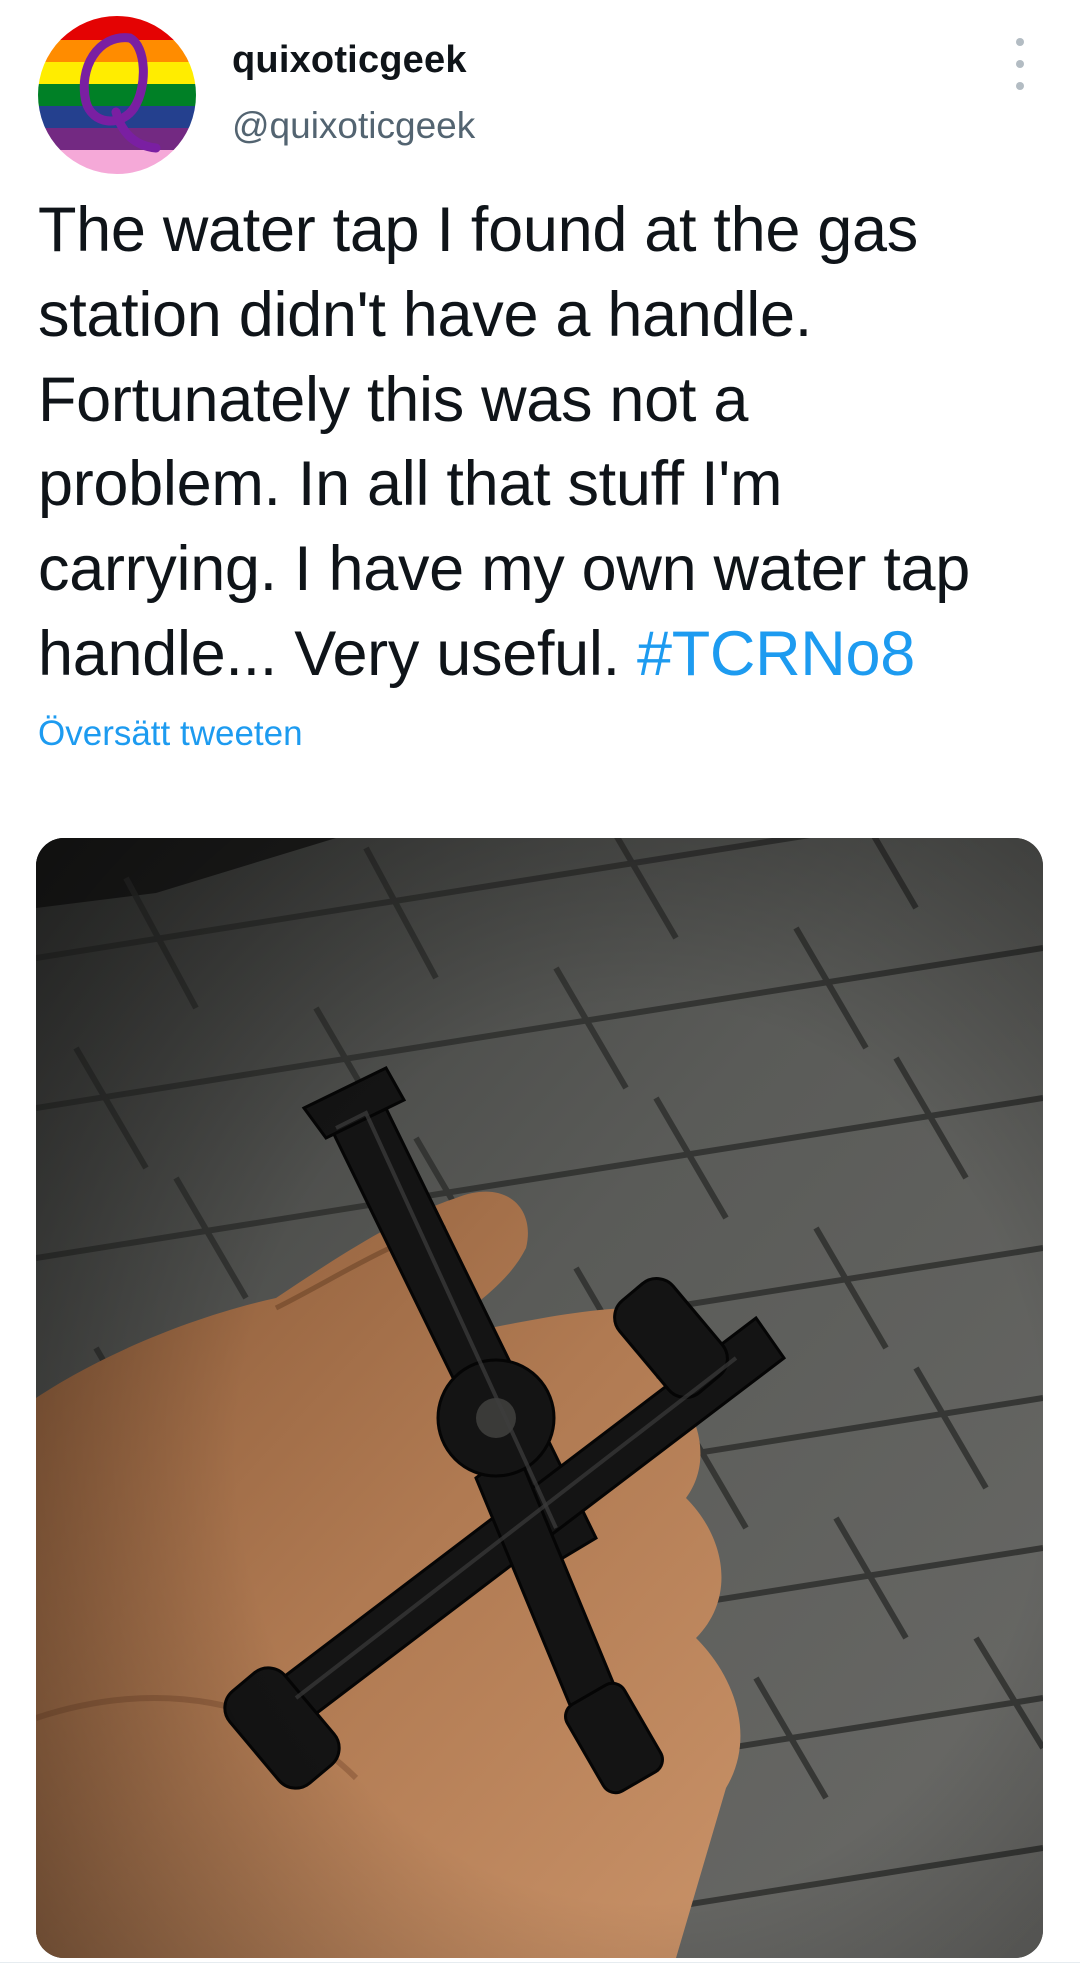 The height and width of the screenshot is (1967, 1080). I want to click on avatar, so click(117, 95).